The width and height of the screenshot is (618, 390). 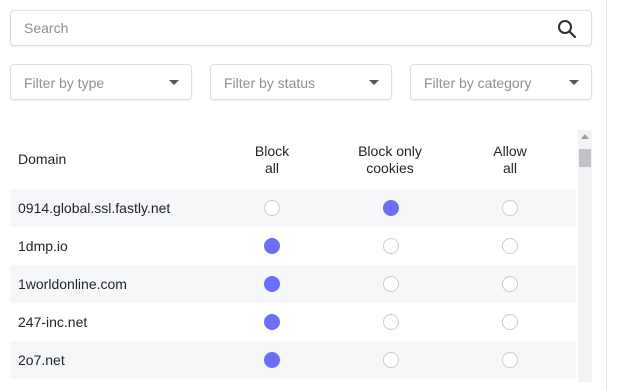 I want to click on header-allow-all-line2: all, so click(x=509, y=168).